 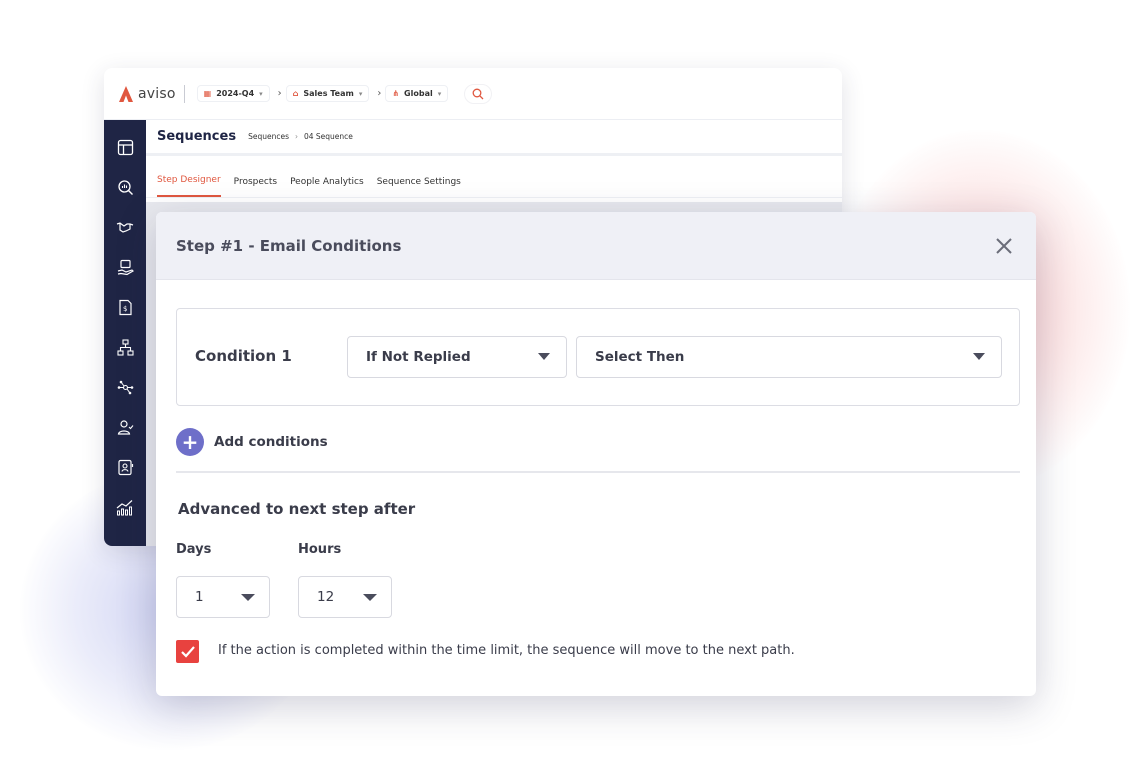 I want to click on region-filter: ⋔ Global ▾, so click(x=417, y=93).